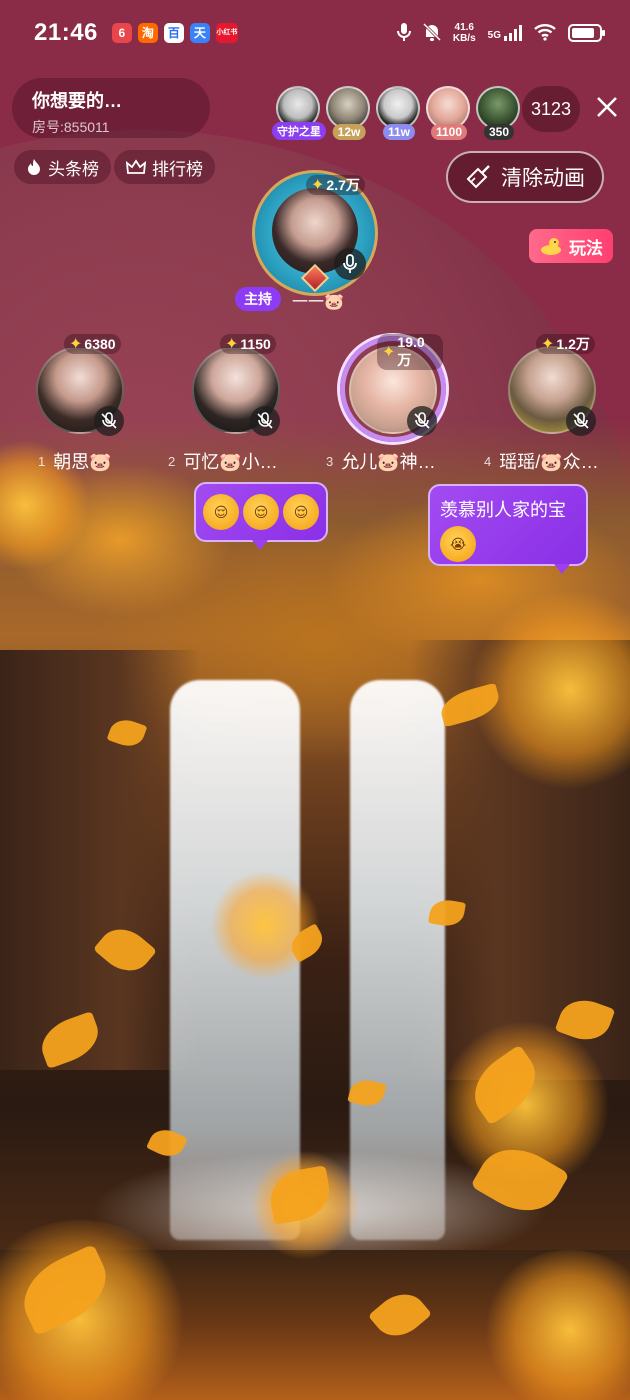 The height and width of the screenshot is (1400, 630). Describe the element at coordinates (121, 33) in the screenshot. I see `app-icon: 6` at that location.